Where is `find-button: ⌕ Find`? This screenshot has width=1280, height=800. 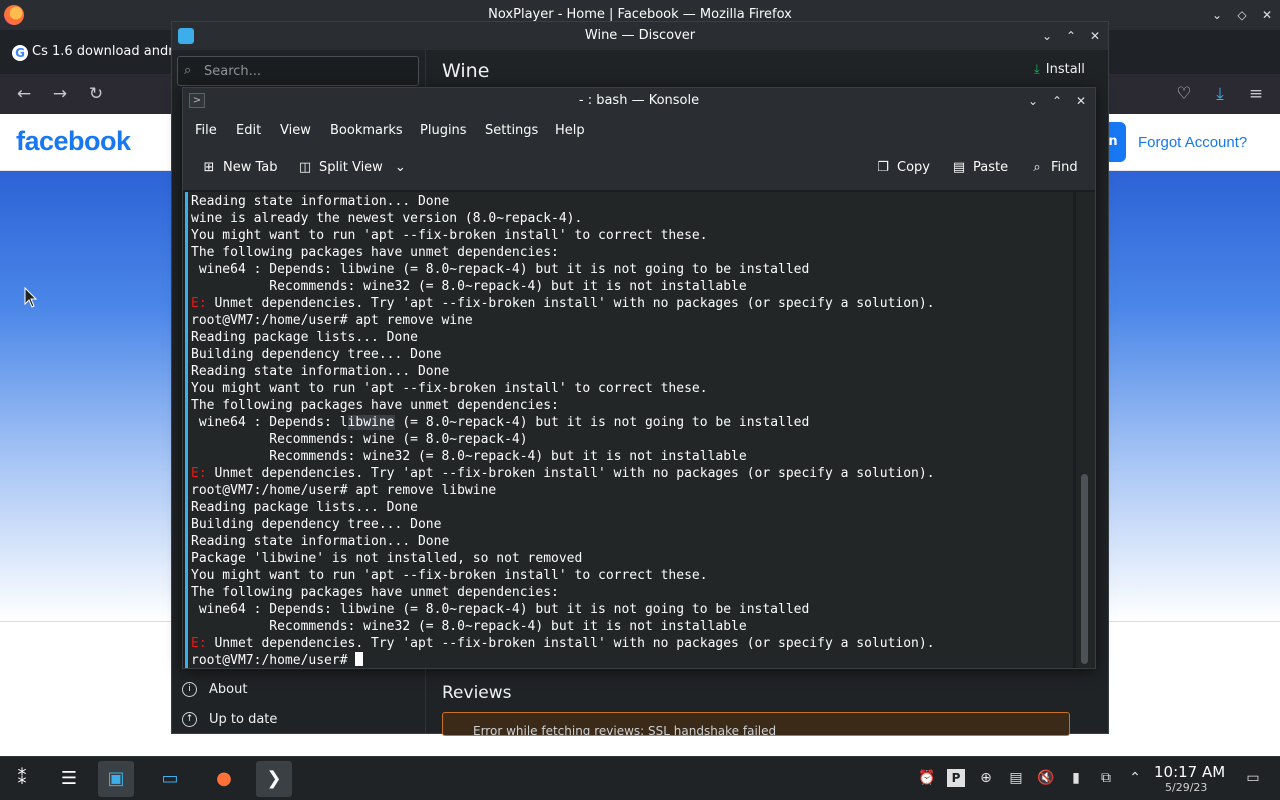
find-button: ⌕ Find is located at coordinates (1053, 167).